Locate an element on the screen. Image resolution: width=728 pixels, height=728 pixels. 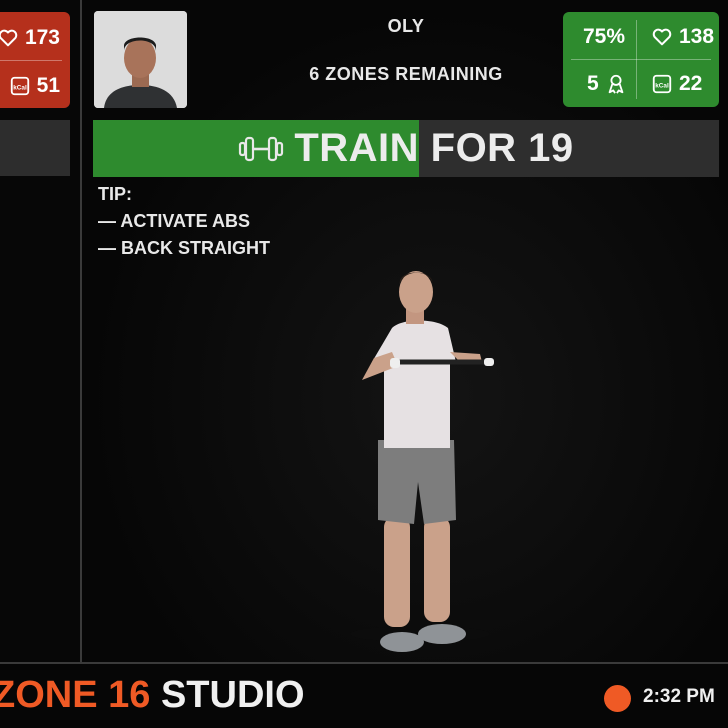
zone-label: ZONE 16 is located at coordinates (75, 695).